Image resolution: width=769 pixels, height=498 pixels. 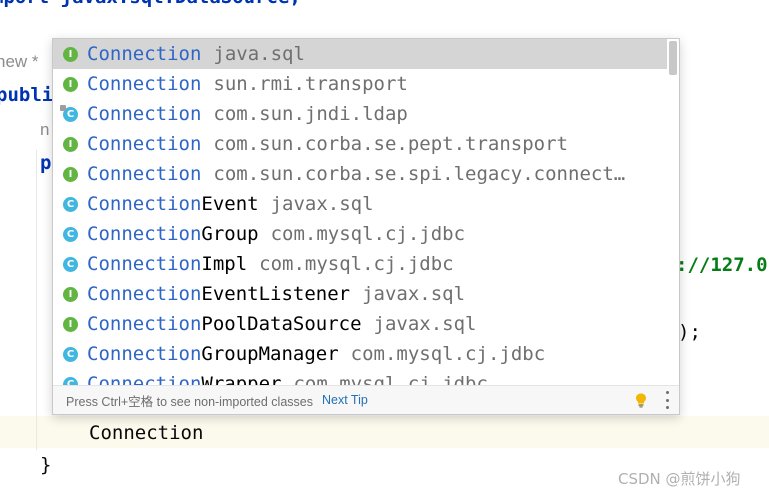 What do you see at coordinates (679, 479) in the screenshot?
I see `watermark: CSDN @煎饼小狗` at bounding box center [679, 479].